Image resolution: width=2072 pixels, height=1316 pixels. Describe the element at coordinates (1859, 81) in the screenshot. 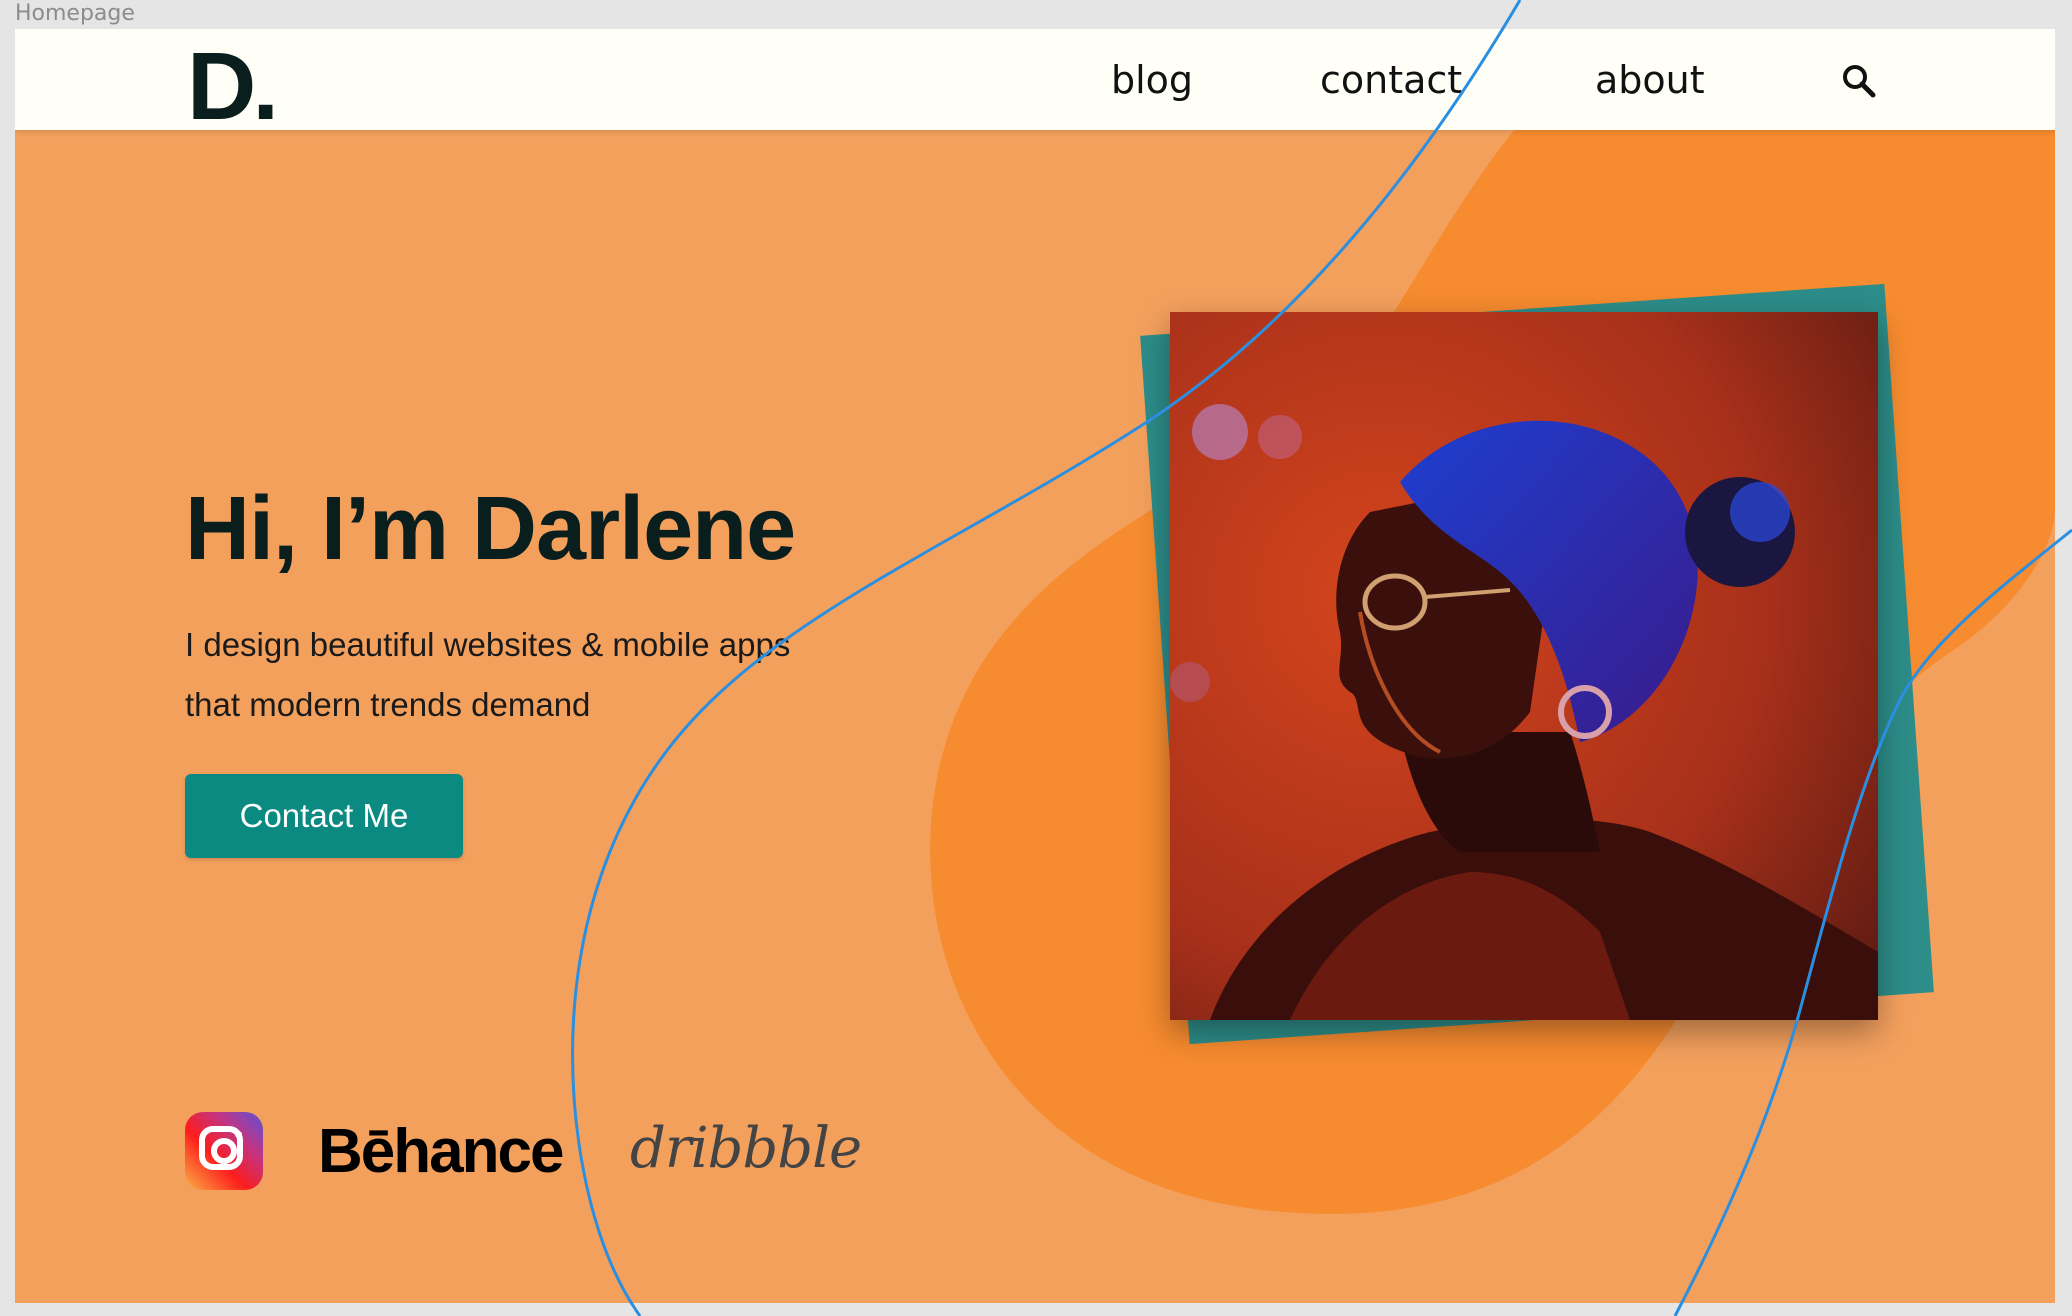

I see `search-icon` at that location.